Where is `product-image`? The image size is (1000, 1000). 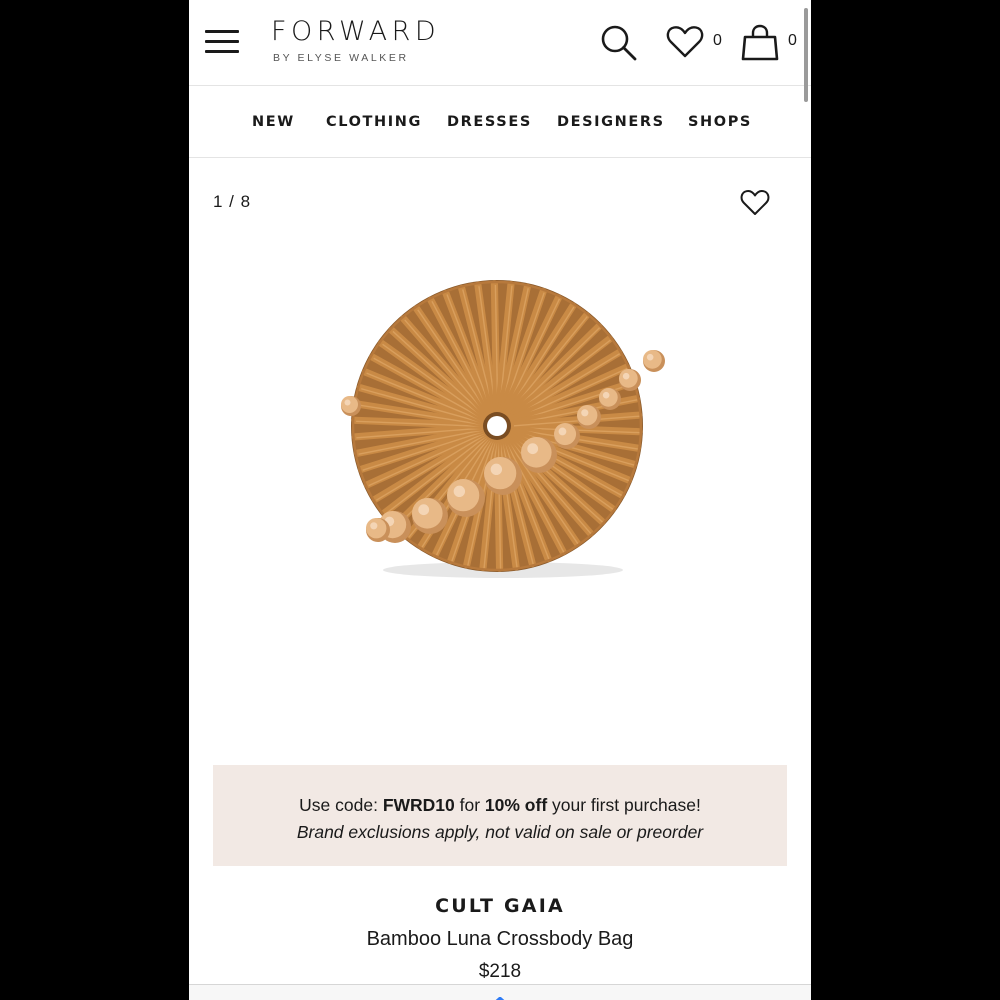 product-image is located at coordinates (501, 433).